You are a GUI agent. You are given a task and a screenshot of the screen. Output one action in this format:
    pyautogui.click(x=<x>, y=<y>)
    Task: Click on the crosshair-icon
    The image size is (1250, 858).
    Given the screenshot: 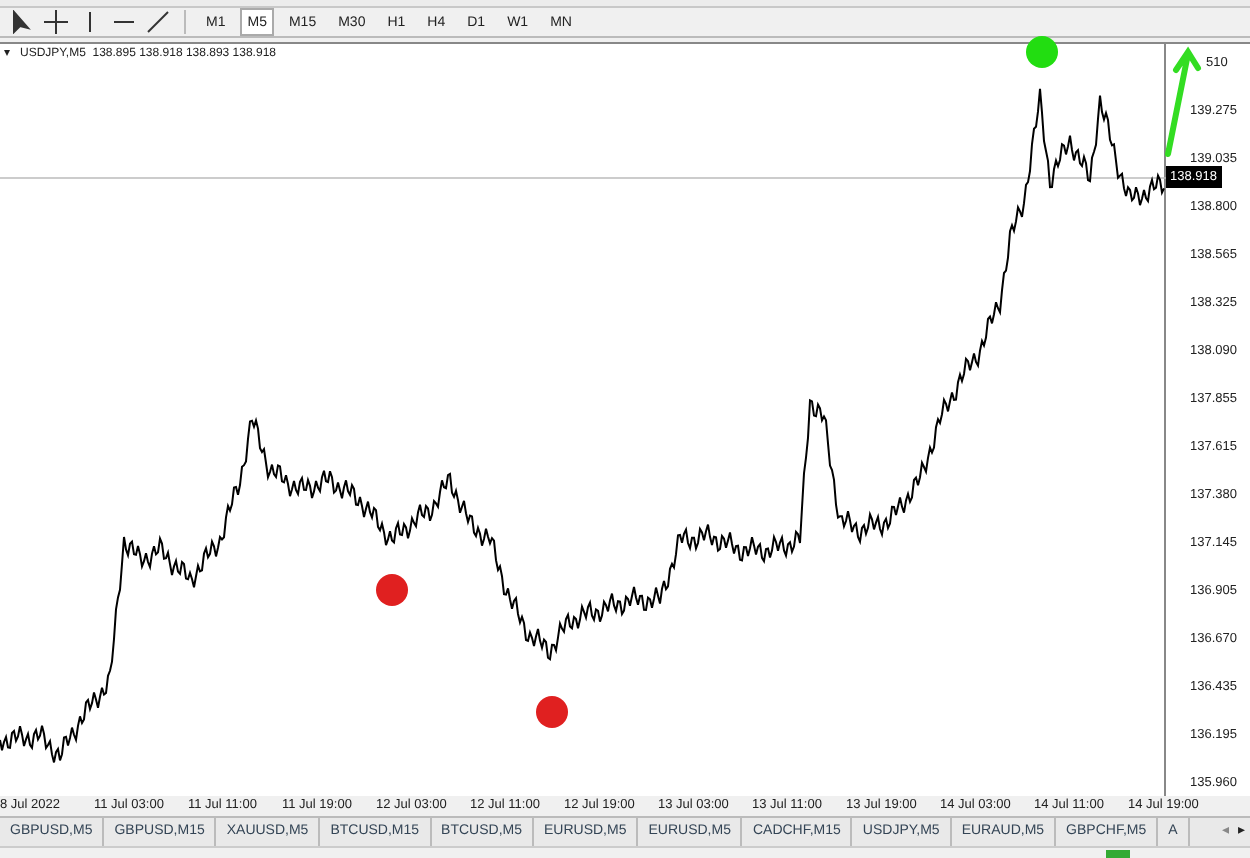 What is the action you would take?
    pyautogui.click(x=56, y=22)
    